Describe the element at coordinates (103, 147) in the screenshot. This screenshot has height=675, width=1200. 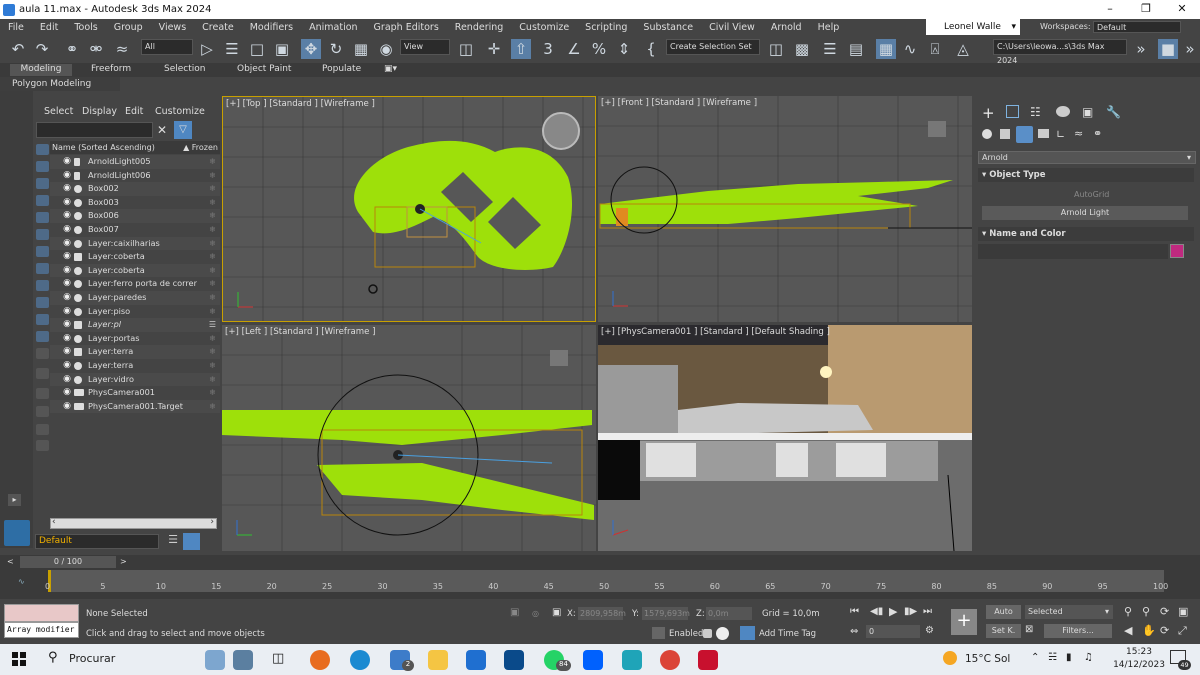
I see `column-header-name: Name (Sorted Ascending)` at that location.